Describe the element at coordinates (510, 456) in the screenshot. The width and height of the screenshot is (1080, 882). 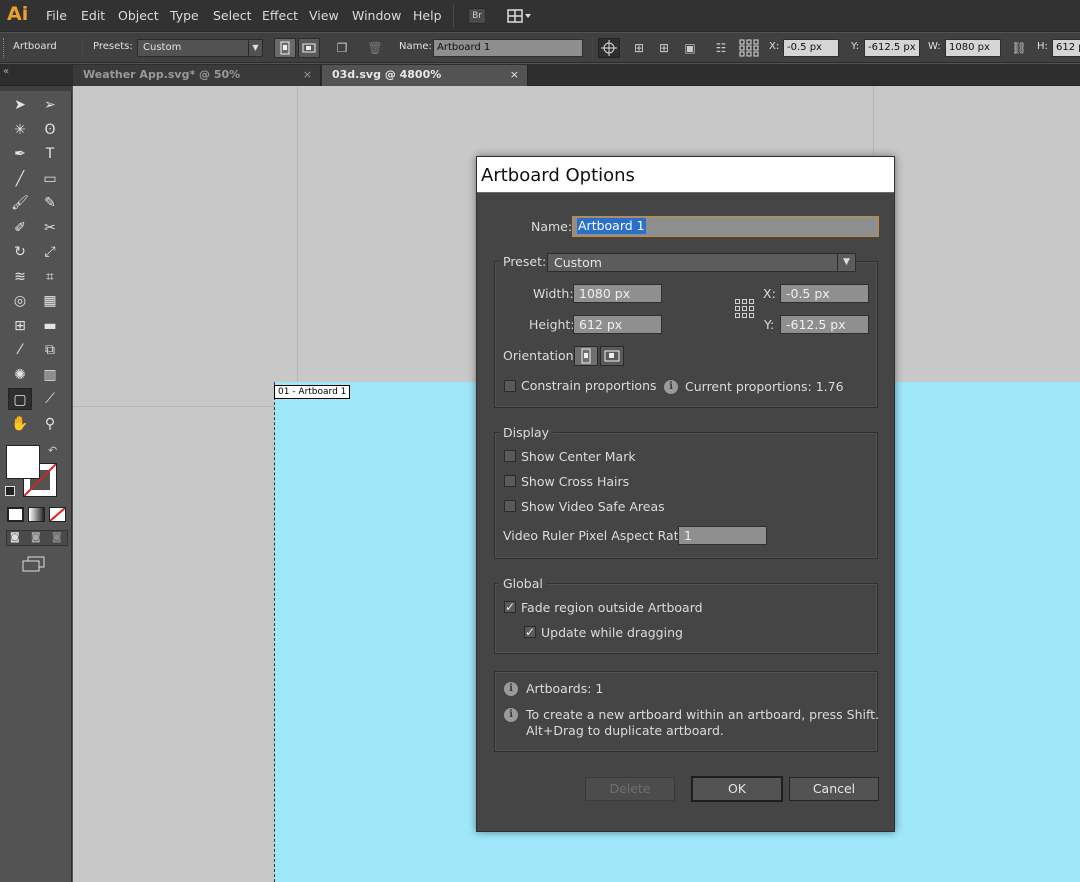
I see `show-center-mark-checkbox` at that location.